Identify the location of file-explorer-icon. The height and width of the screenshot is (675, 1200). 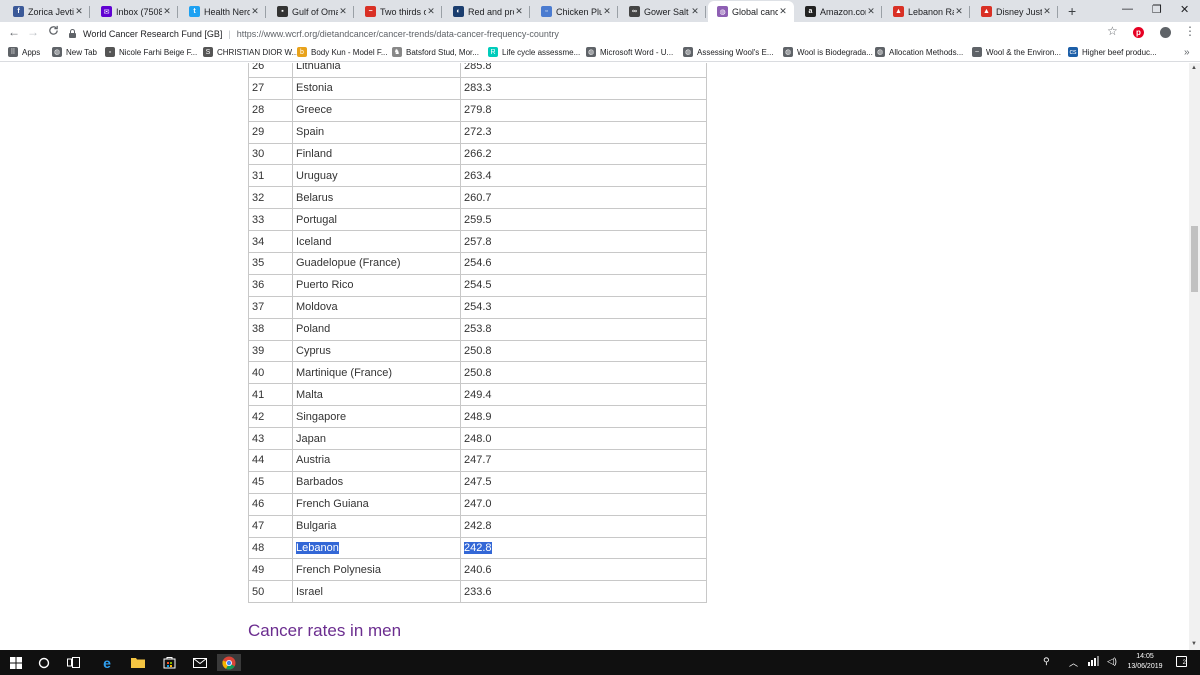
(138, 662).